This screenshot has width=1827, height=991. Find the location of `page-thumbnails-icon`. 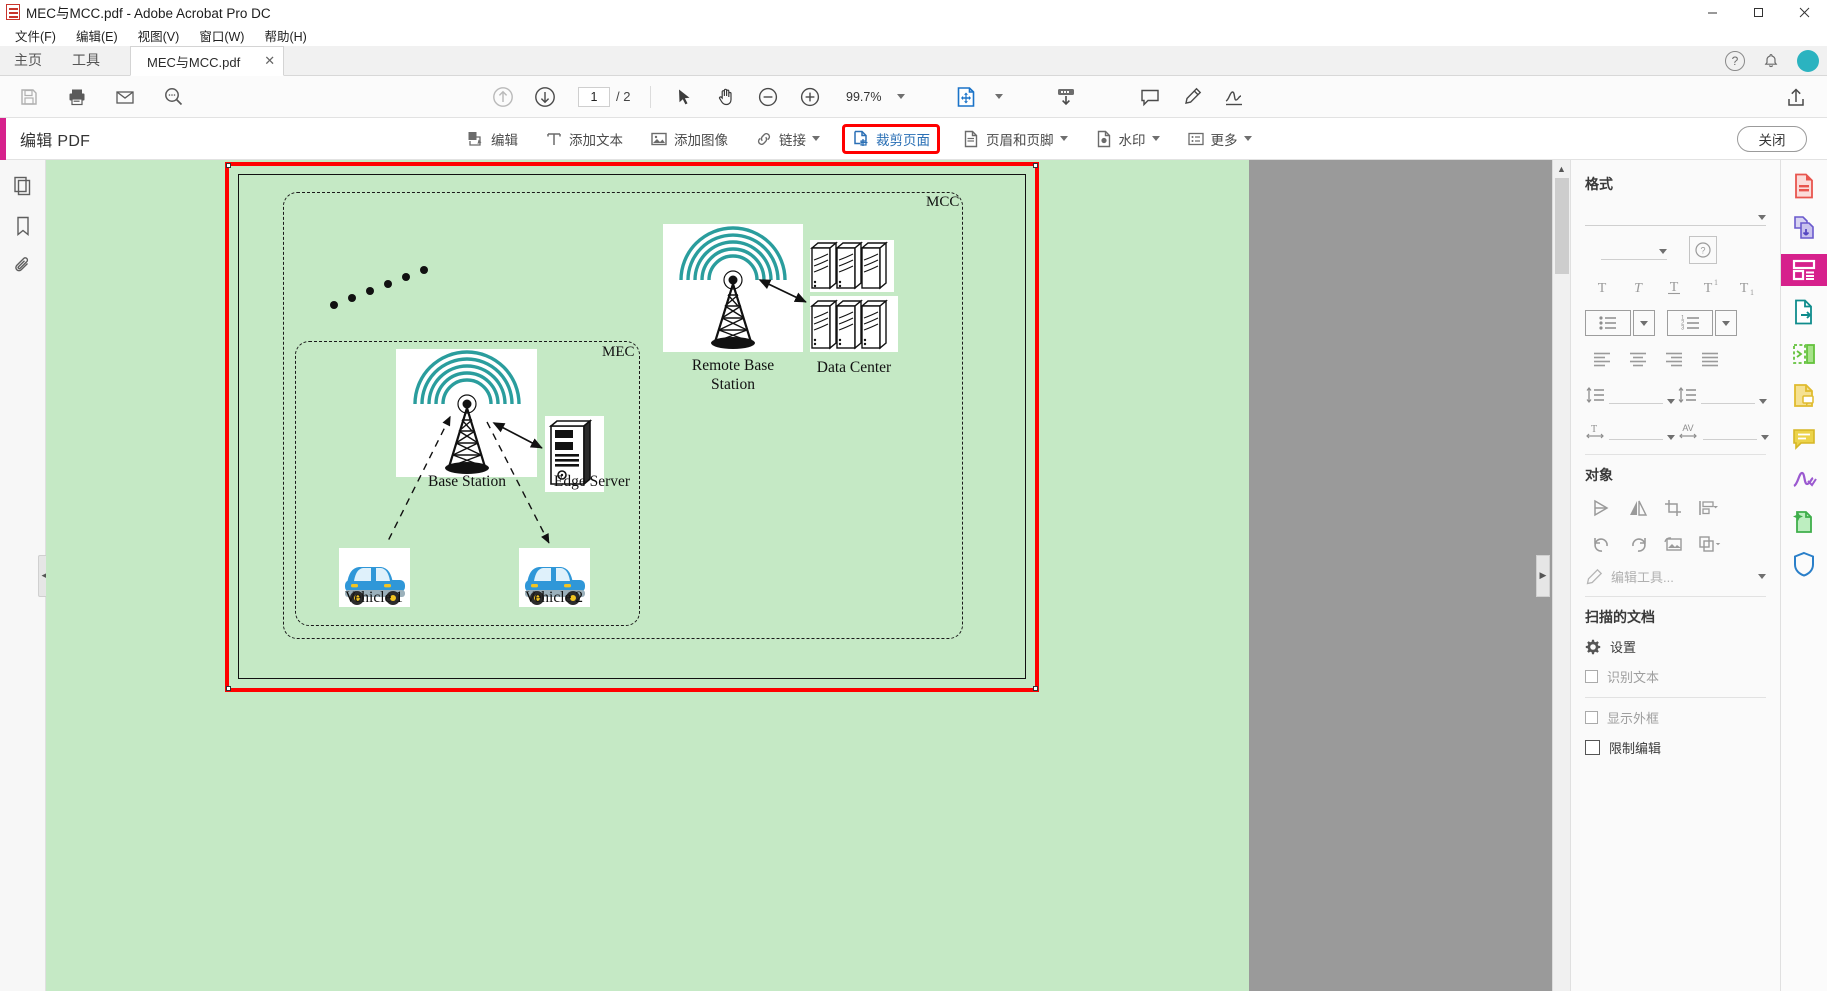

page-thumbnails-icon is located at coordinates (23, 186).